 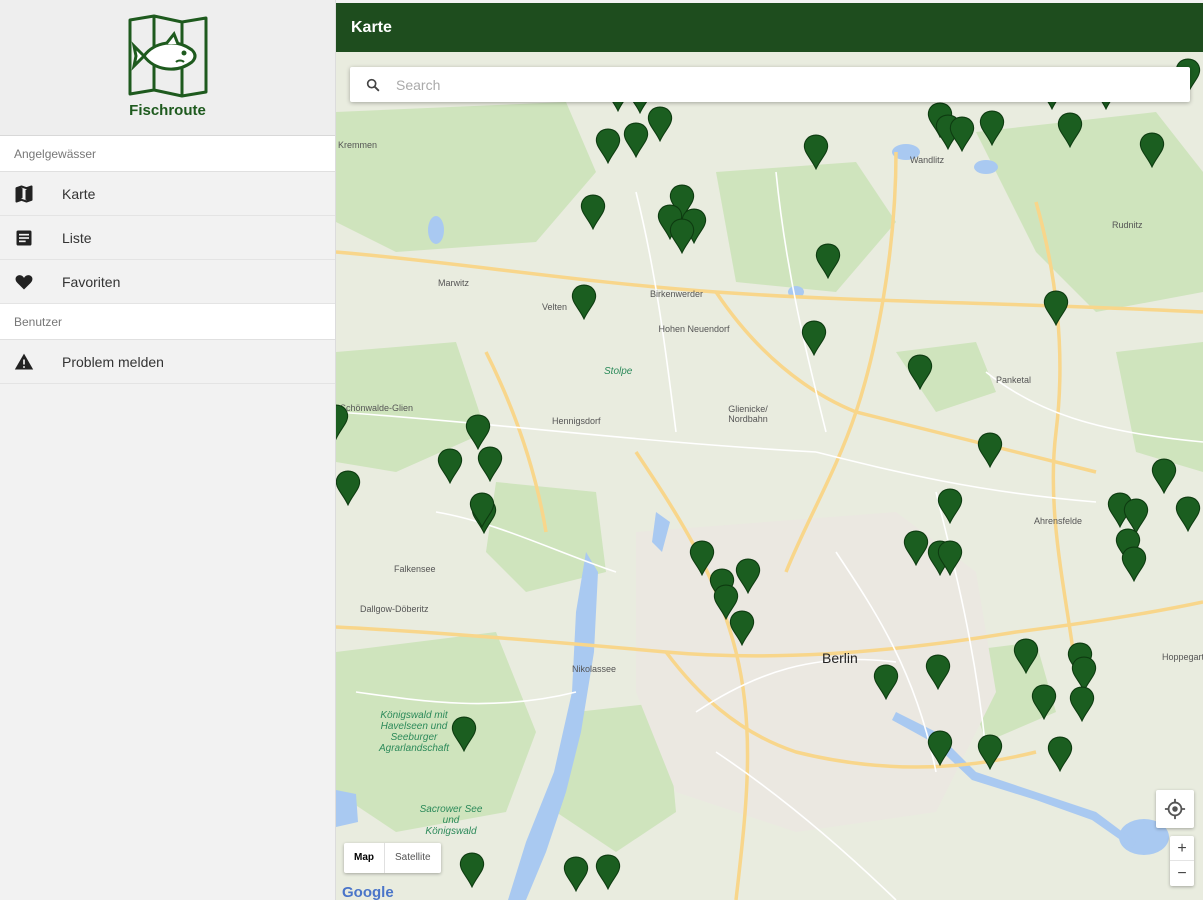 I want to click on zoom-control: + −, so click(x=1182, y=861).